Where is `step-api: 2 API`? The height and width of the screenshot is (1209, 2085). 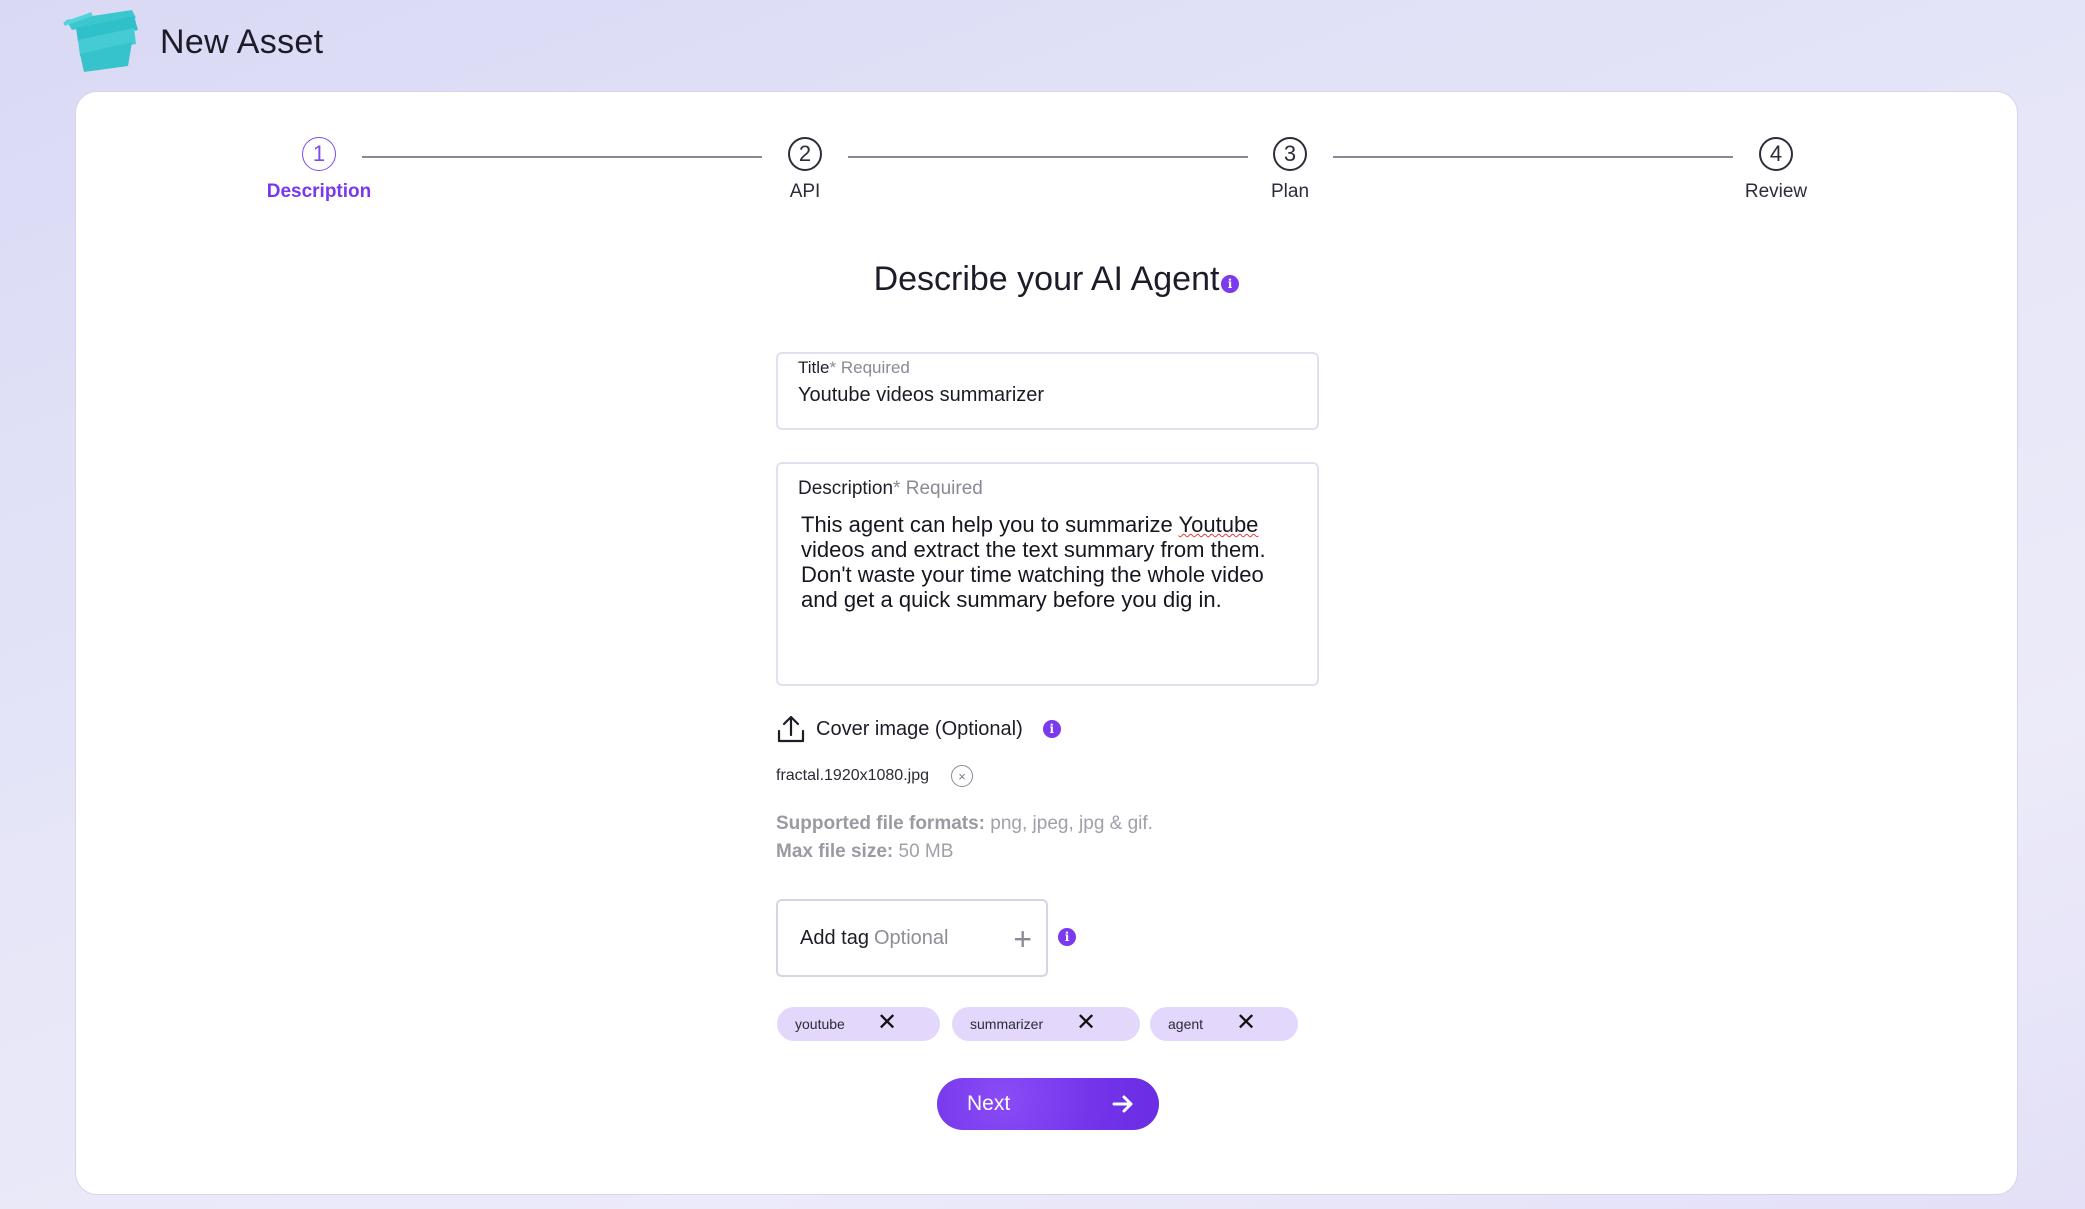
step-api: 2 API is located at coordinates (805, 170).